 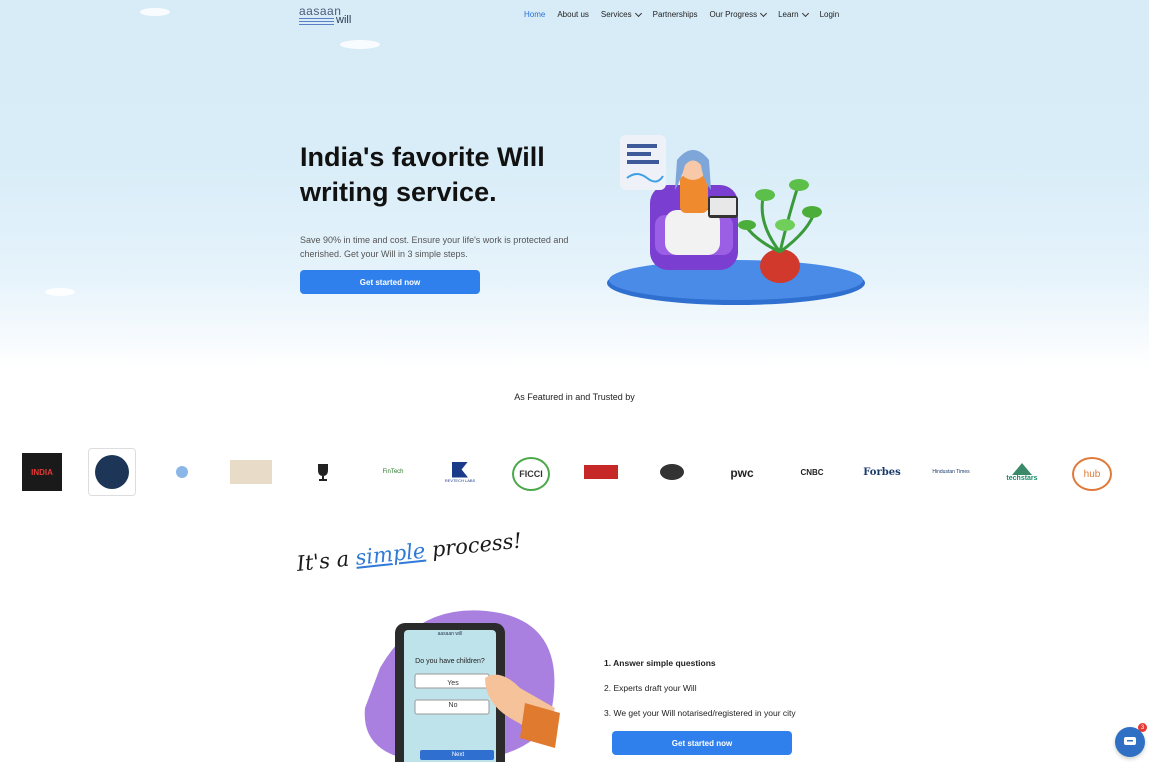 I want to click on nav-learn: Learn, so click(x=793, y=14).